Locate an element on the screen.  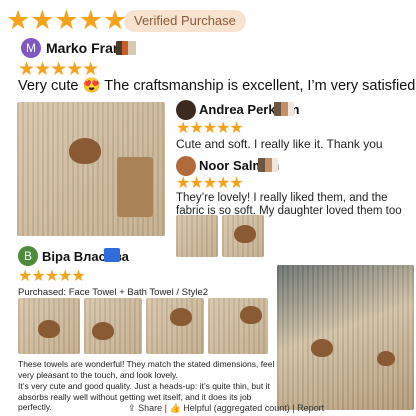
towel-fold is located at coordinates (135, 187).